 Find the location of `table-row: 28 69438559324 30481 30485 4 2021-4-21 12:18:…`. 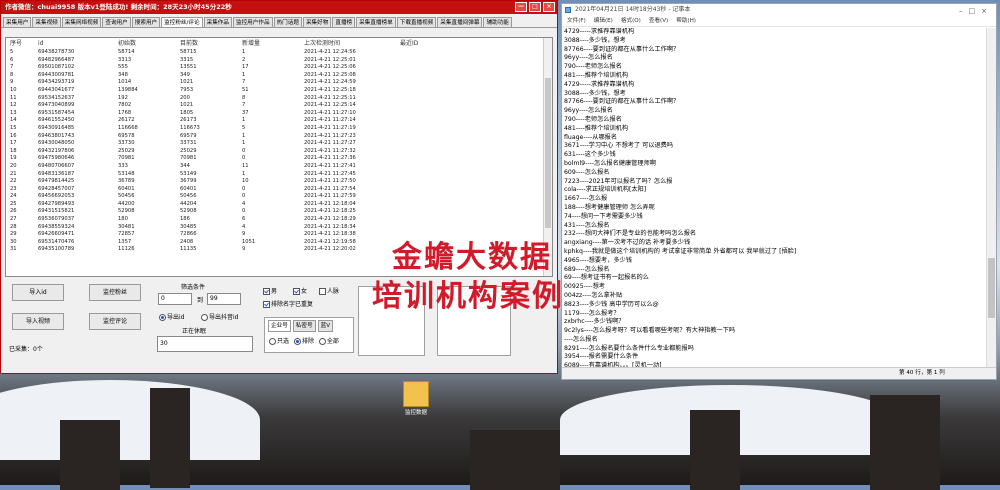

table-row: 28 69438559324 30481 30485 4 2021-4-21 12:18:… is located at coordinates (279, 228).